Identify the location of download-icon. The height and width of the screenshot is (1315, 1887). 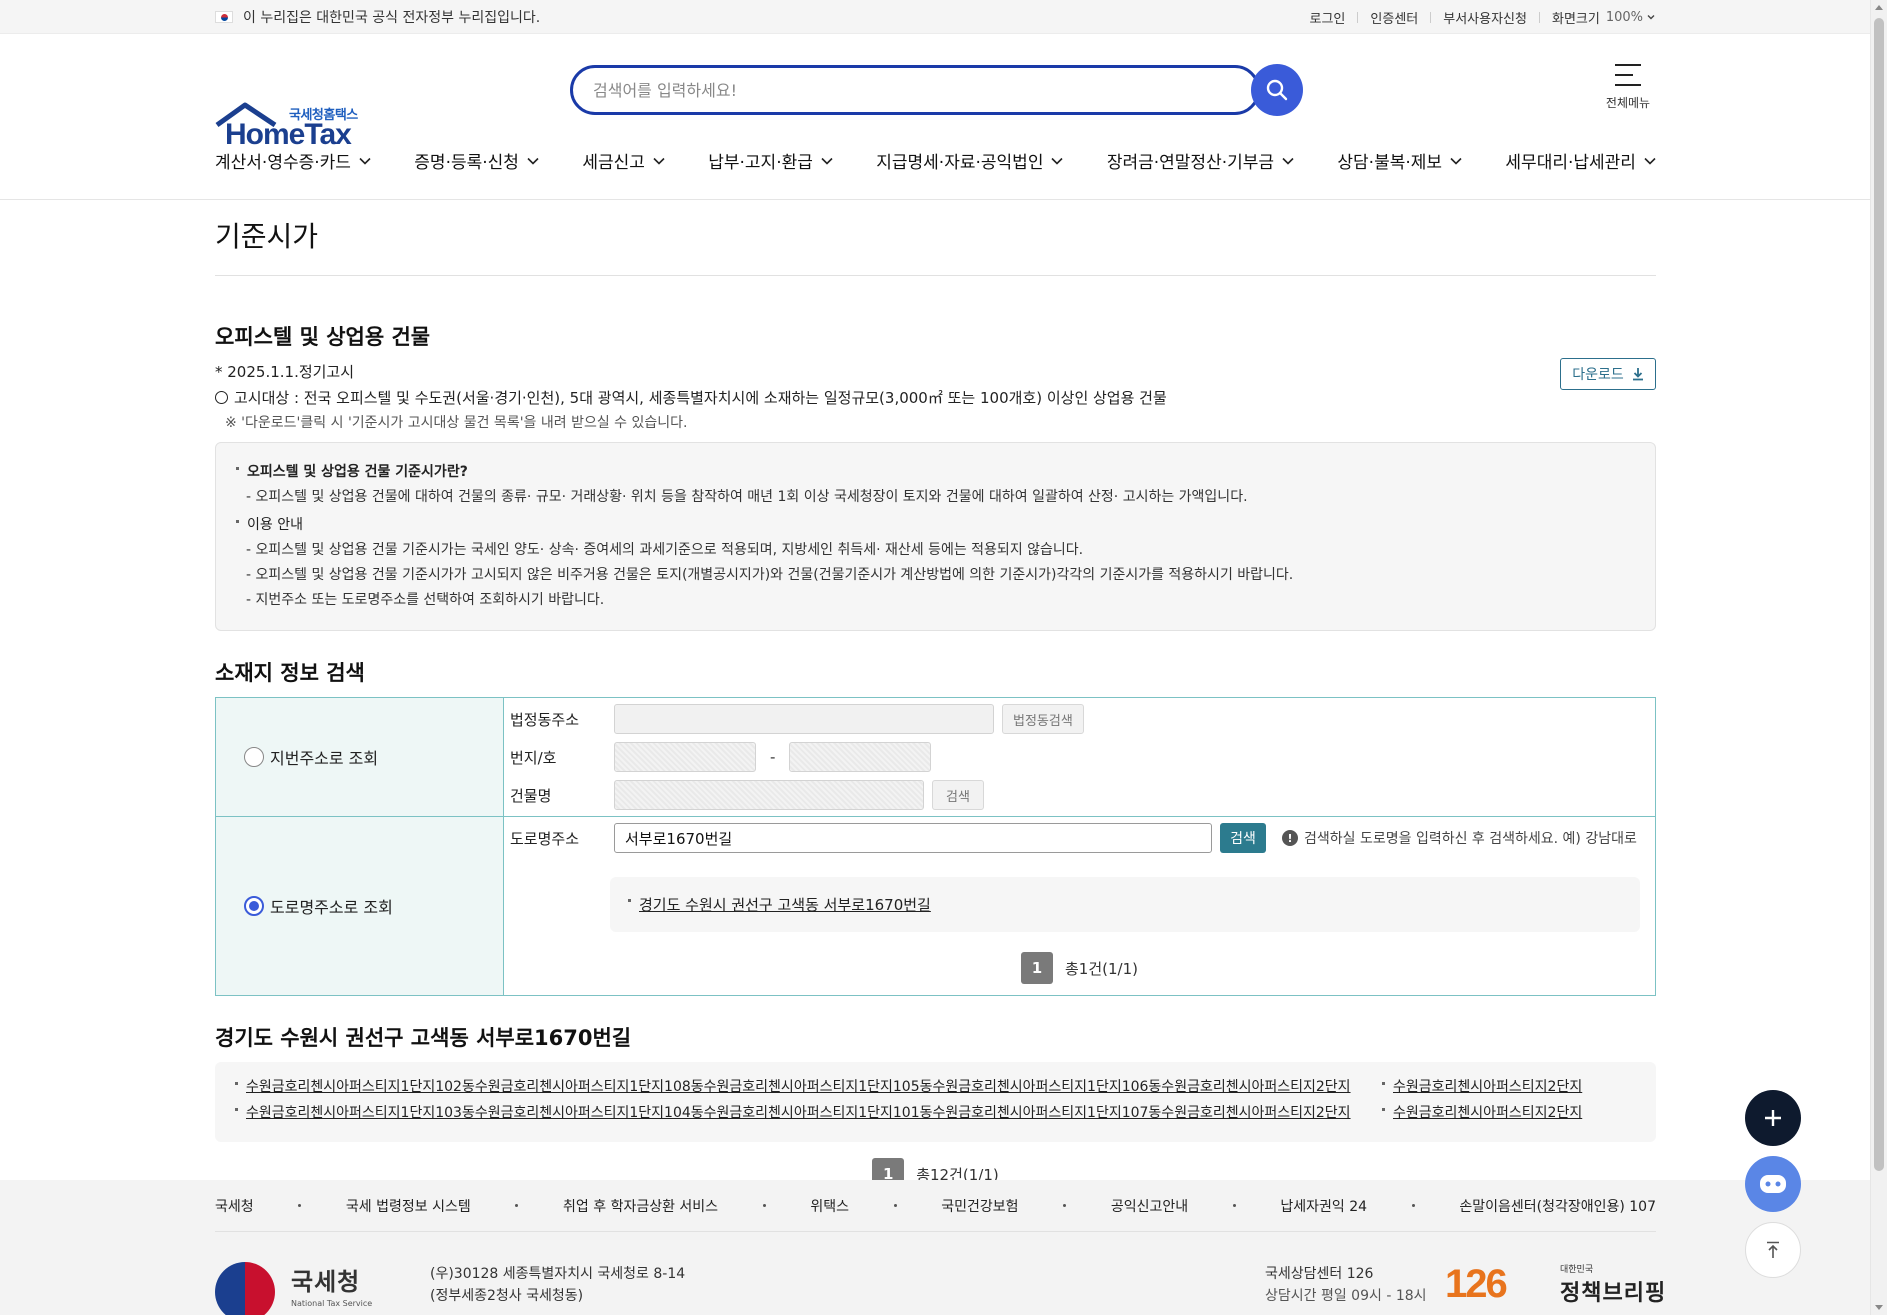
(1637, 374).